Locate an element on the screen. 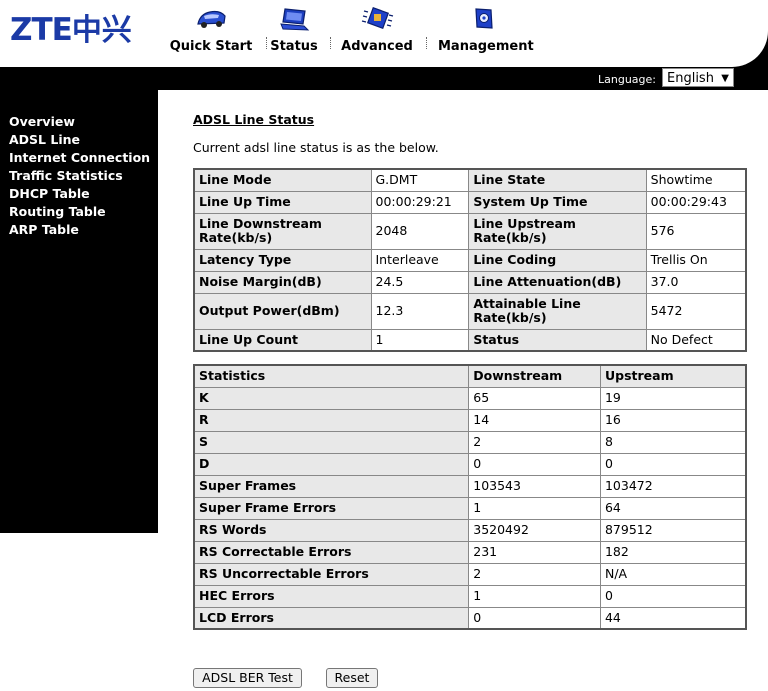 The width and height of the screenshot is (768, 691). nav-divider is located at coordinates (267, 43).